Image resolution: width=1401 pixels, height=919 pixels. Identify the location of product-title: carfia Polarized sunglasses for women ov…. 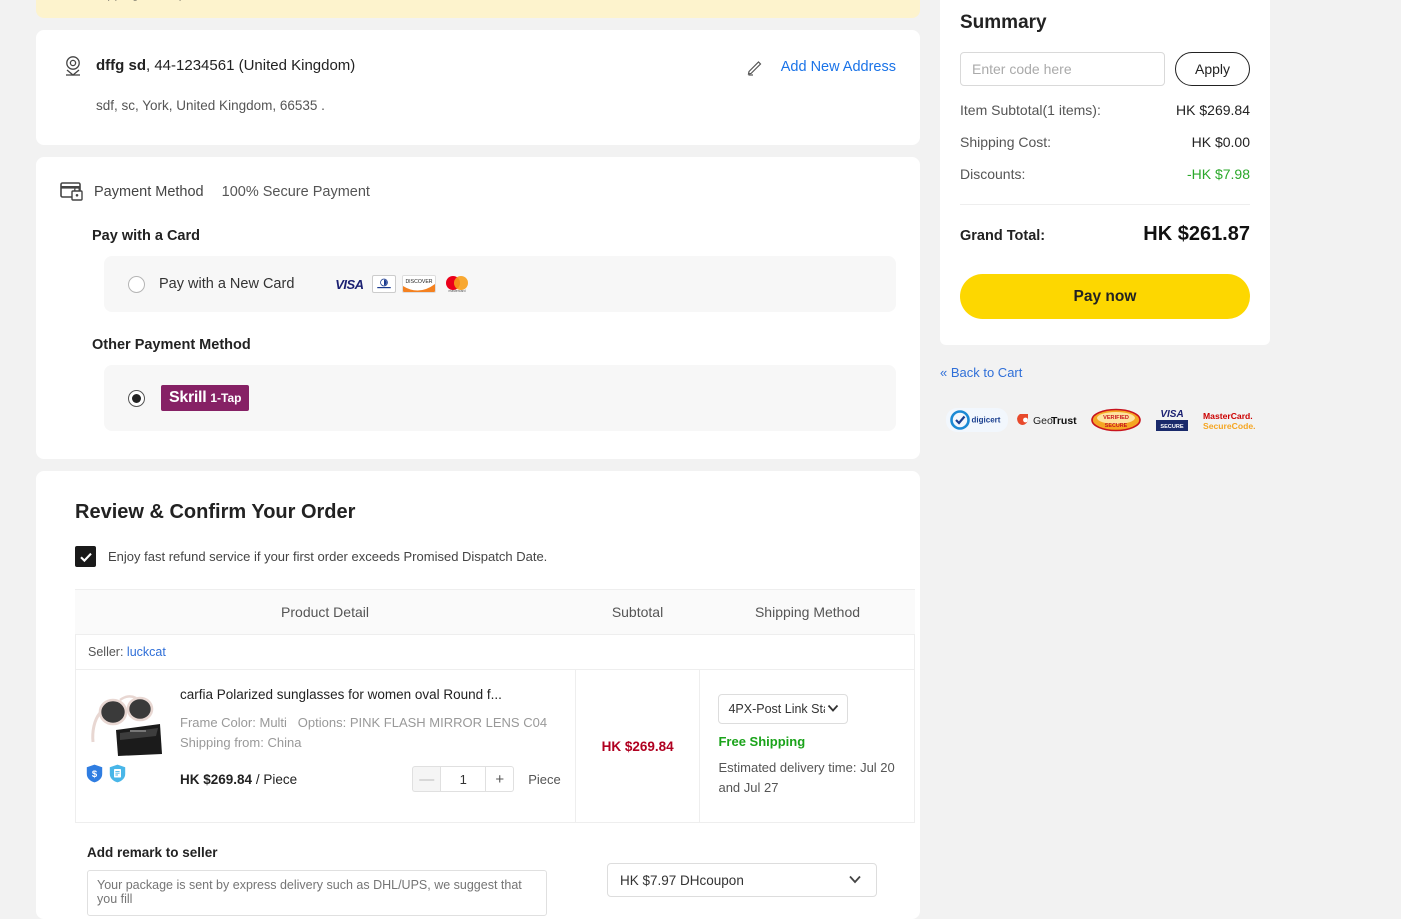
(370, 695).